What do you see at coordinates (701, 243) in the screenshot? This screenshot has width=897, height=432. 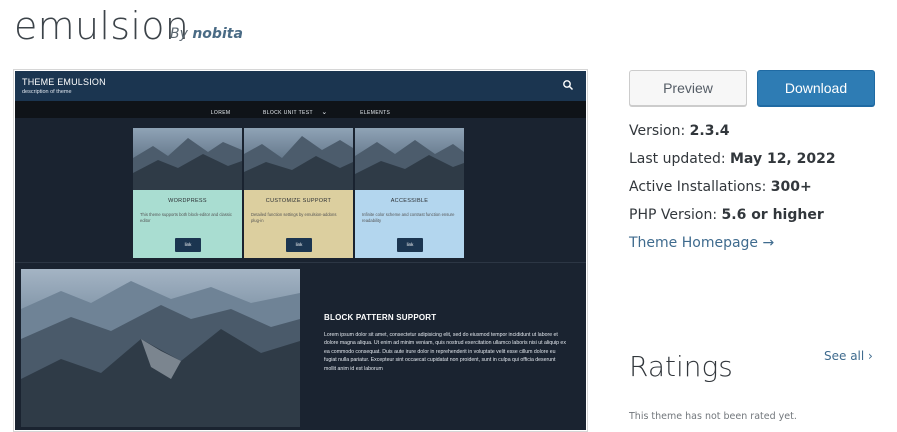 I see `theme-homepage-link: Theme Homepage →` at bounding box center [701, 243].